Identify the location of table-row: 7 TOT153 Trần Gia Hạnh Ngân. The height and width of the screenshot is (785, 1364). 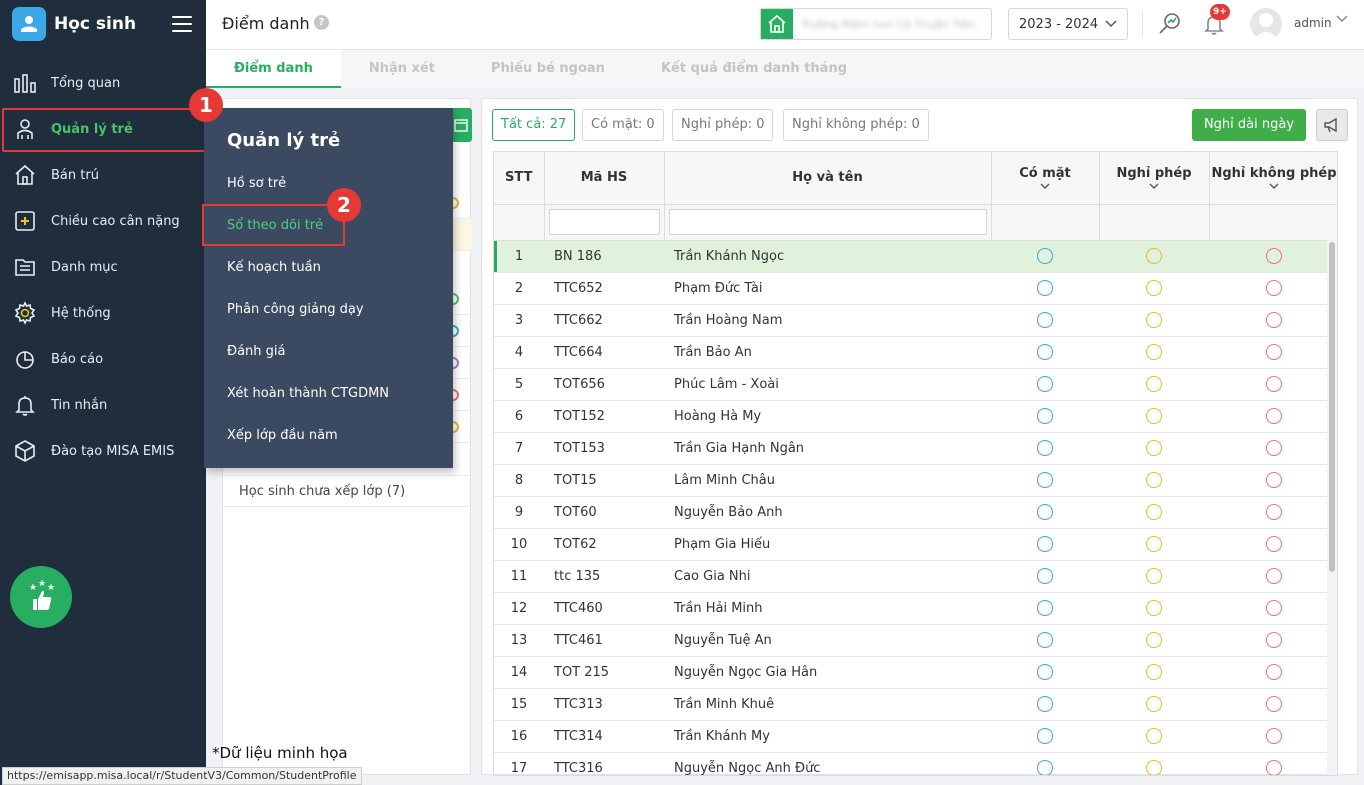
(915, 448).